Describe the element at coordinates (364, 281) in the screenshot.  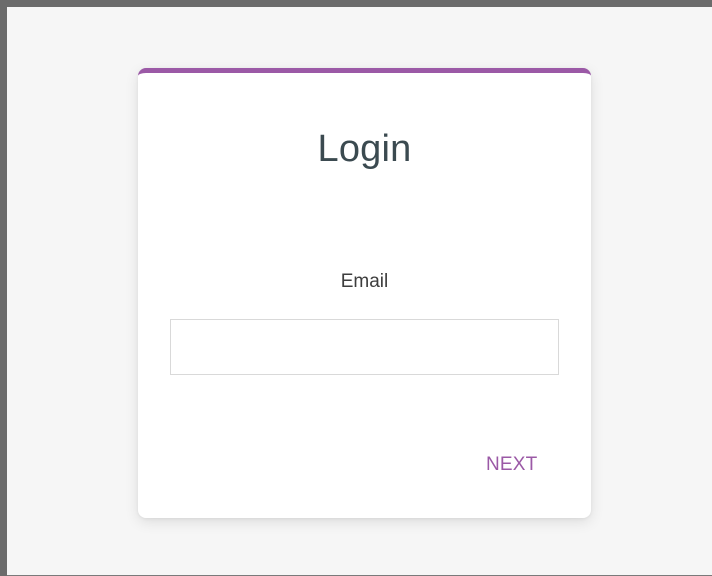
I see `email-label: Email` at that location.